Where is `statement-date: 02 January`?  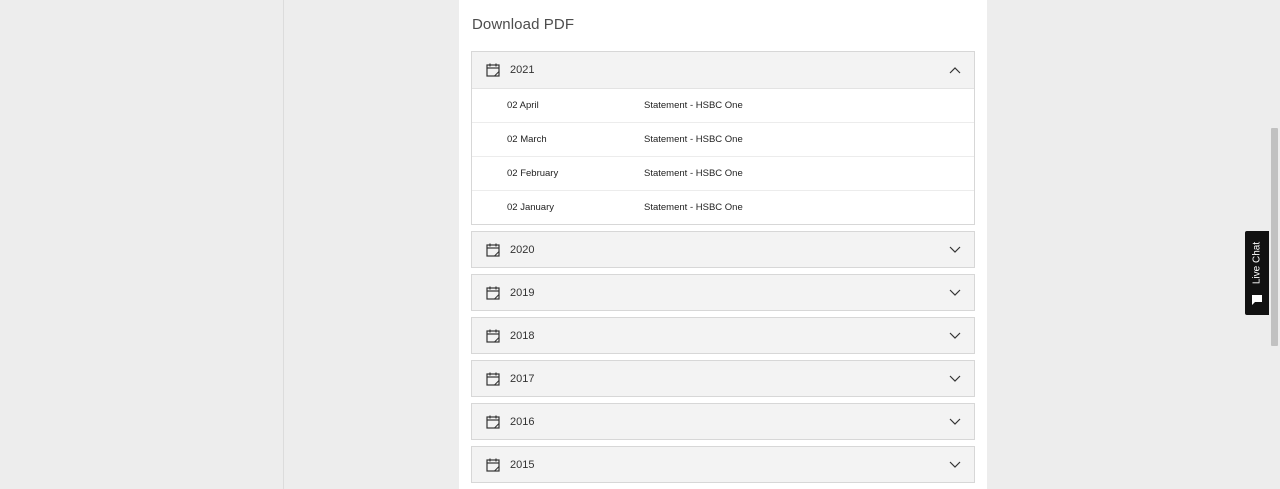
statement-date: 02 January is located at coordinates (531, 207).